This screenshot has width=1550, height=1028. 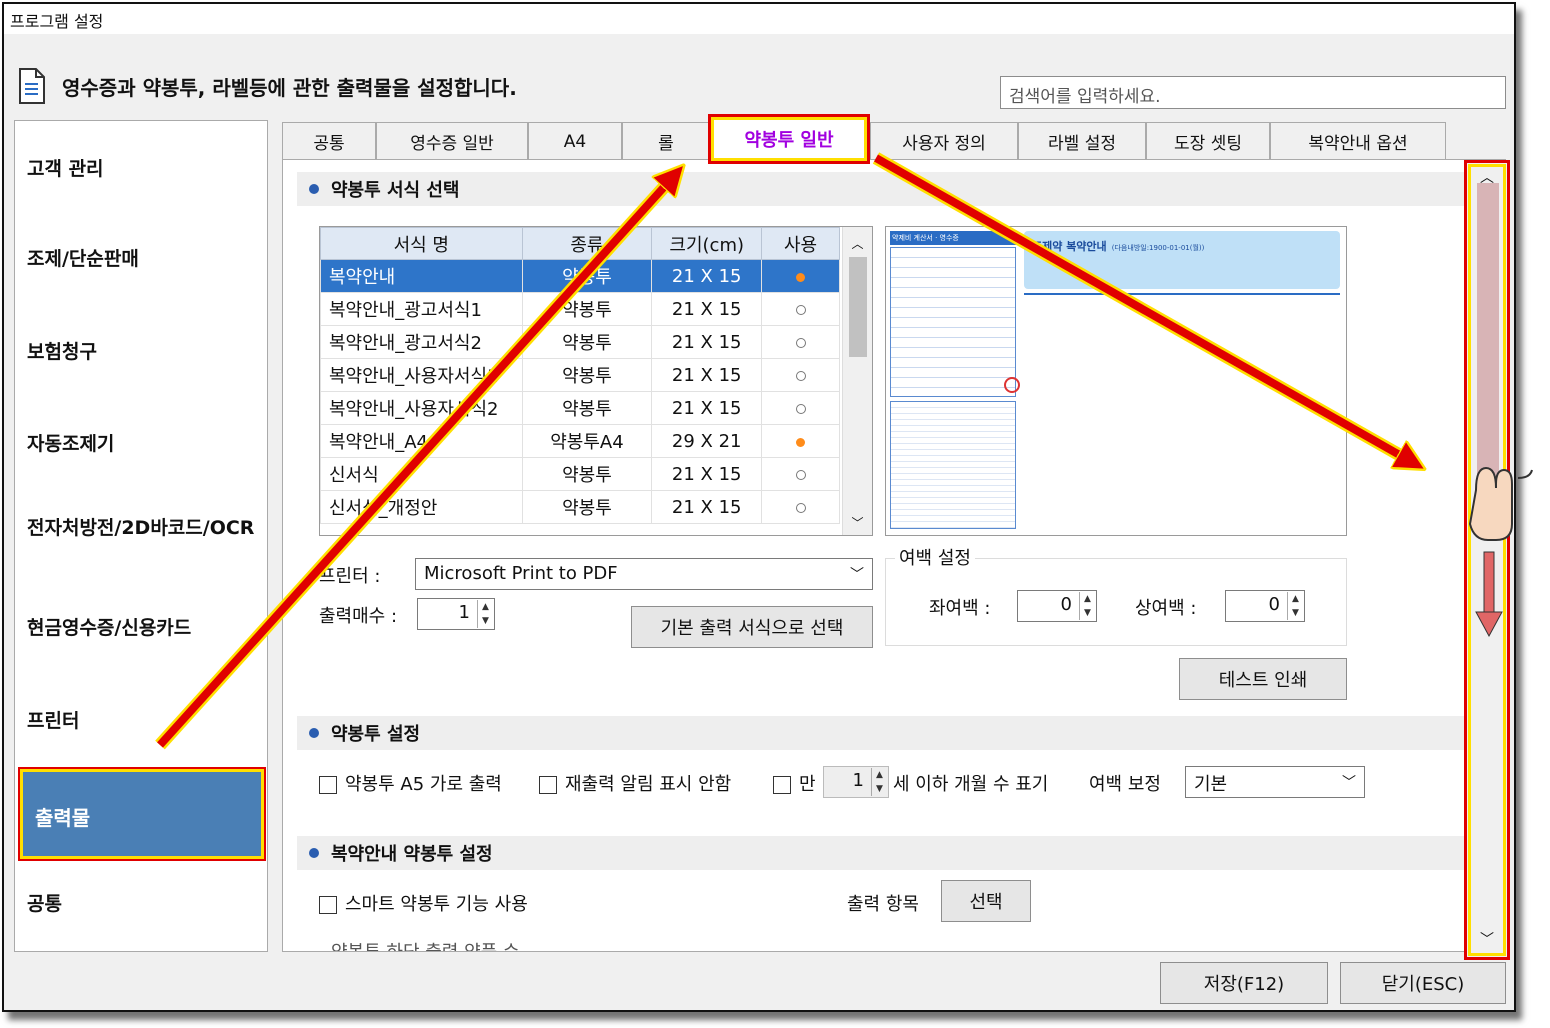 I want to click on table-row: 복약안내_A4 약봉투A4 29 X 21, so click(x=580, y=441).